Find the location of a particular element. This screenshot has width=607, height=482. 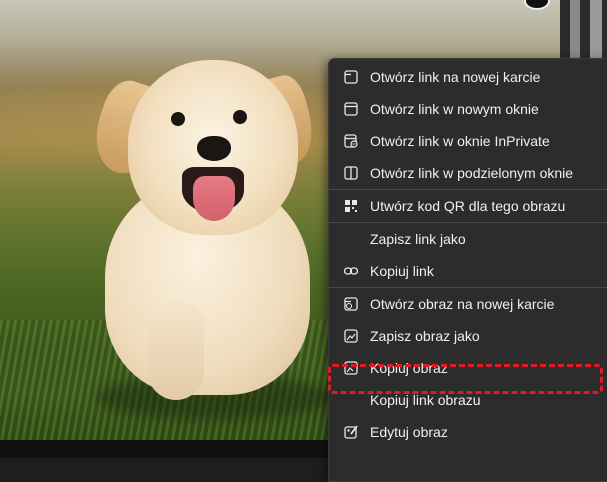

menu-item-label: Utwórz kod QR dla tego obrazu is located at coordinates (468, 206).